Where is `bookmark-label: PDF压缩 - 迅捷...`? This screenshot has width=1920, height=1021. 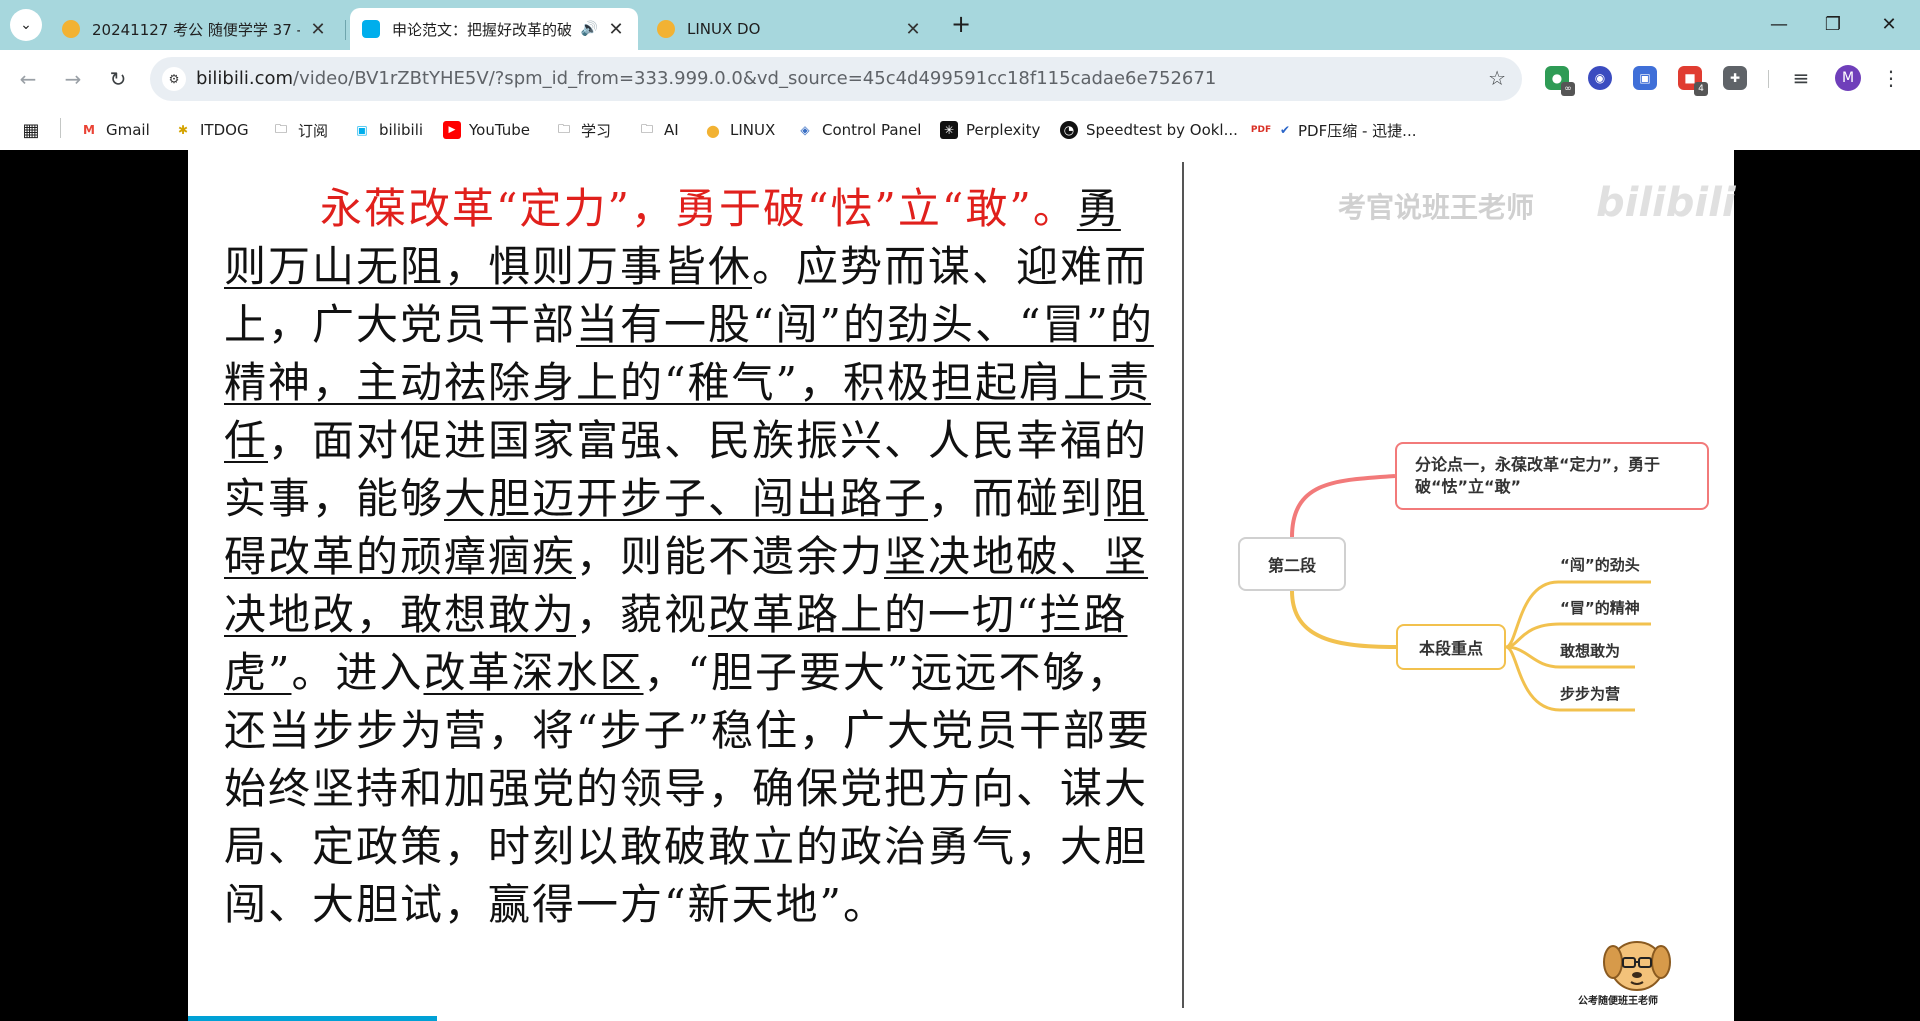
bookmark-label: PDF压缩 - 迅捷... is located at coordinates (1357, 130).